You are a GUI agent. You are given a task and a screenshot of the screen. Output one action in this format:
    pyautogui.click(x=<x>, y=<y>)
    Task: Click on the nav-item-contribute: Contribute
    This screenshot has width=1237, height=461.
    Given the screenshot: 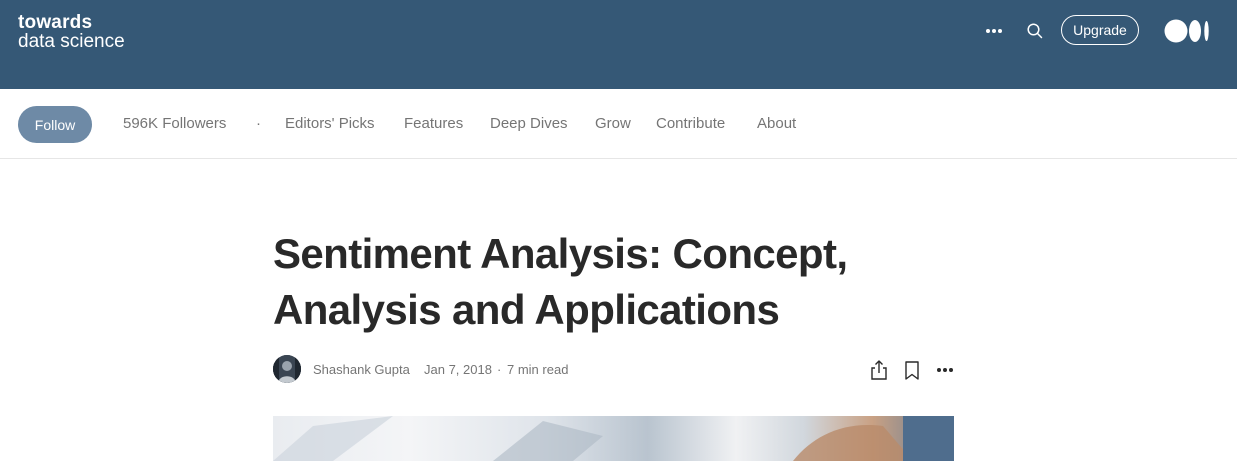 What is the action you would take?
    pyautogui.click(x=690, y=123)
    